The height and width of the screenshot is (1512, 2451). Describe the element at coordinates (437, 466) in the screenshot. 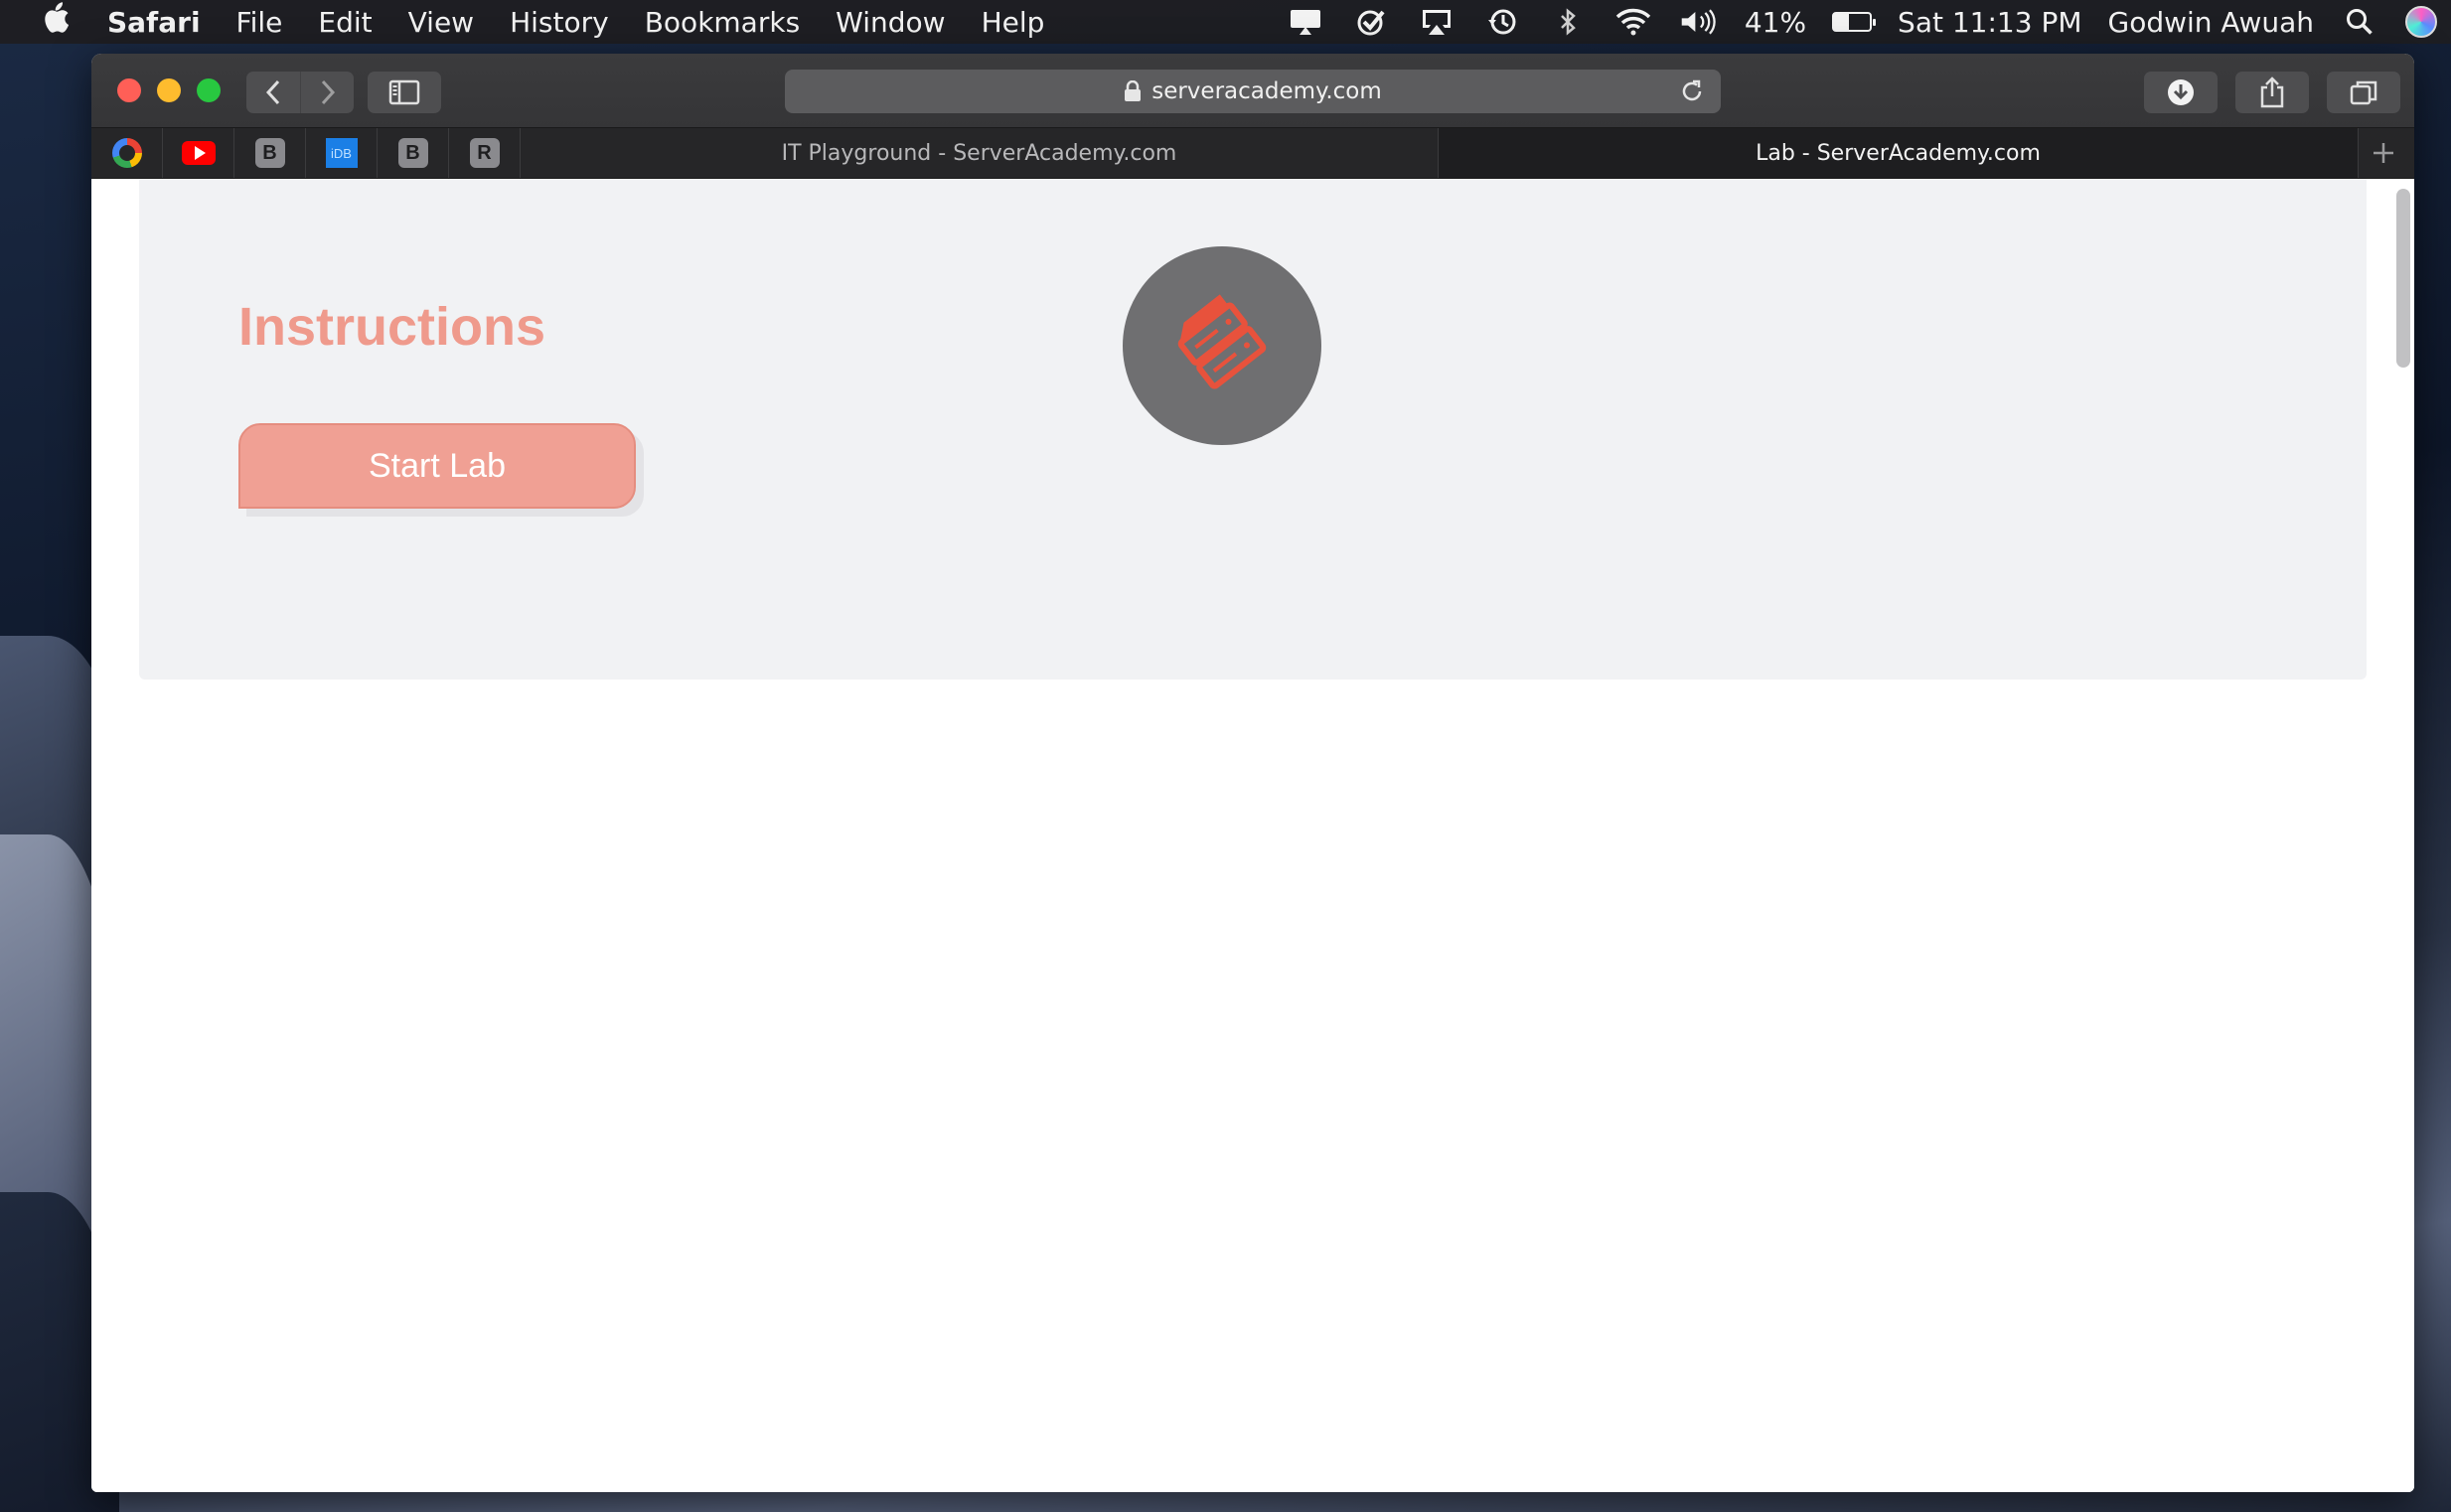

I see `start-lab-button: Start Lab` at that location.